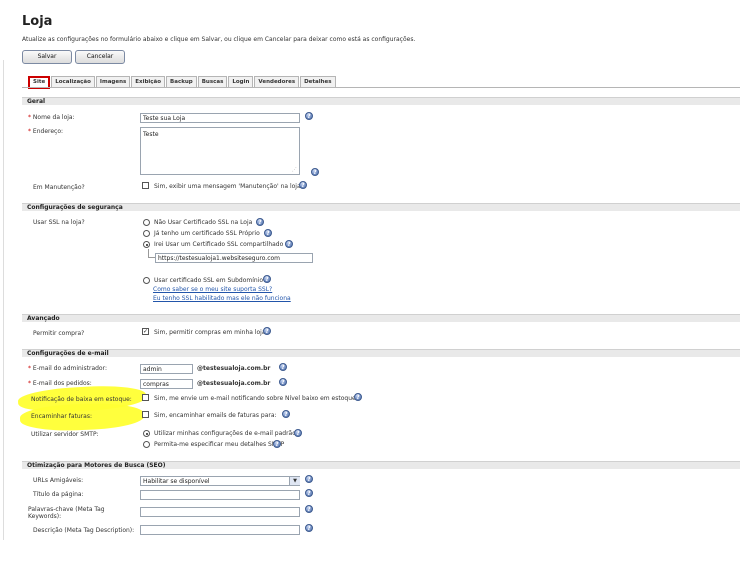 Image resolution: width=748 pixels, height=561 pixels. I want to click on keywords-label: Palavras-chave (Meta Tag Keywords):, so click(66, 513).